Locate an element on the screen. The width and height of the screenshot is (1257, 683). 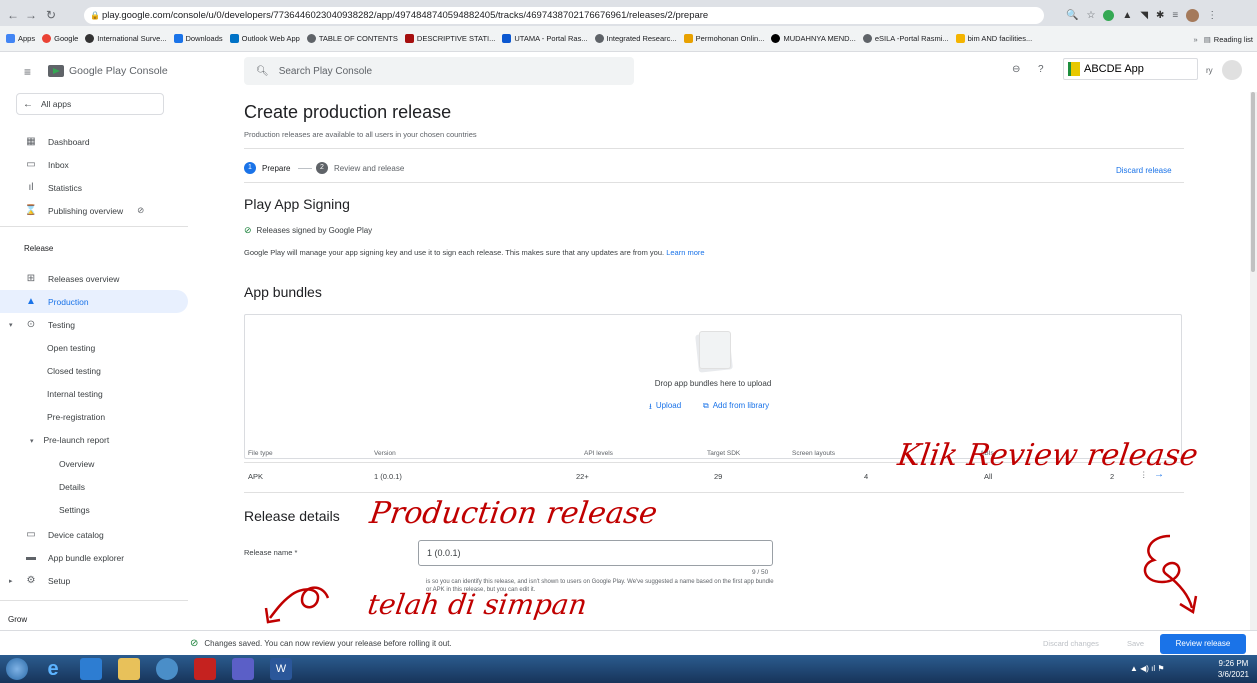
sidebar-item-publishing: ⌛ Publishing overview ⊘ is located at coordinates (94, 210).